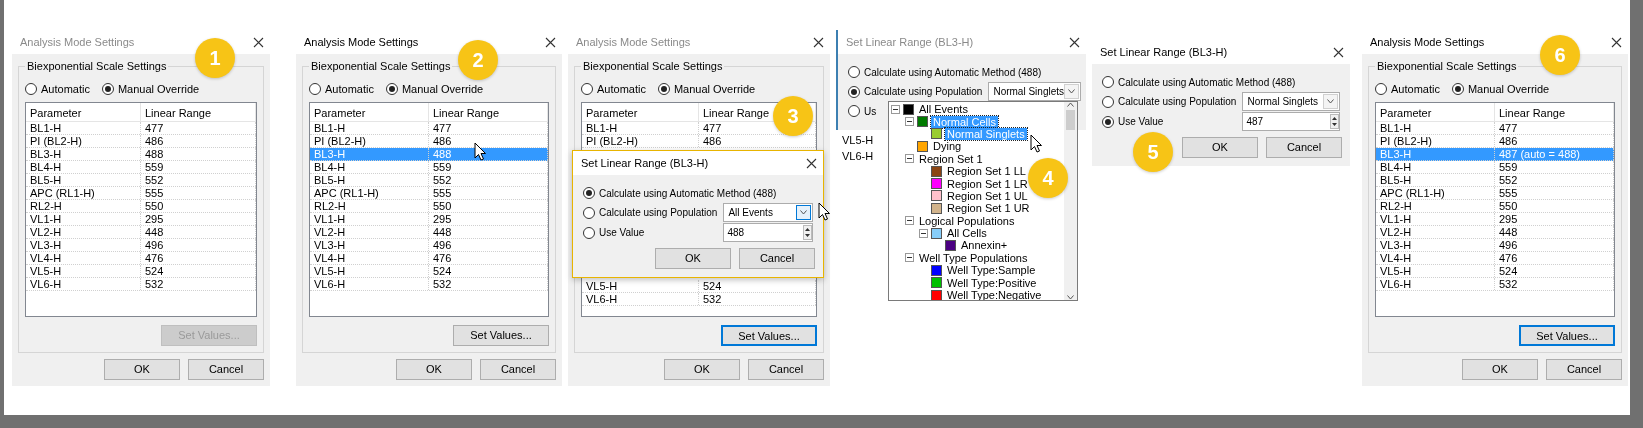 The width and height of the screenshot is (1643, 428). I want to click on scroll-up-icon, so click(1070, 104).